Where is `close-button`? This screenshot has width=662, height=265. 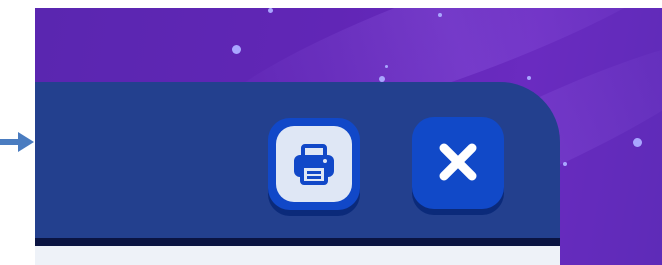
close-button is located at coordinates (458, 163).